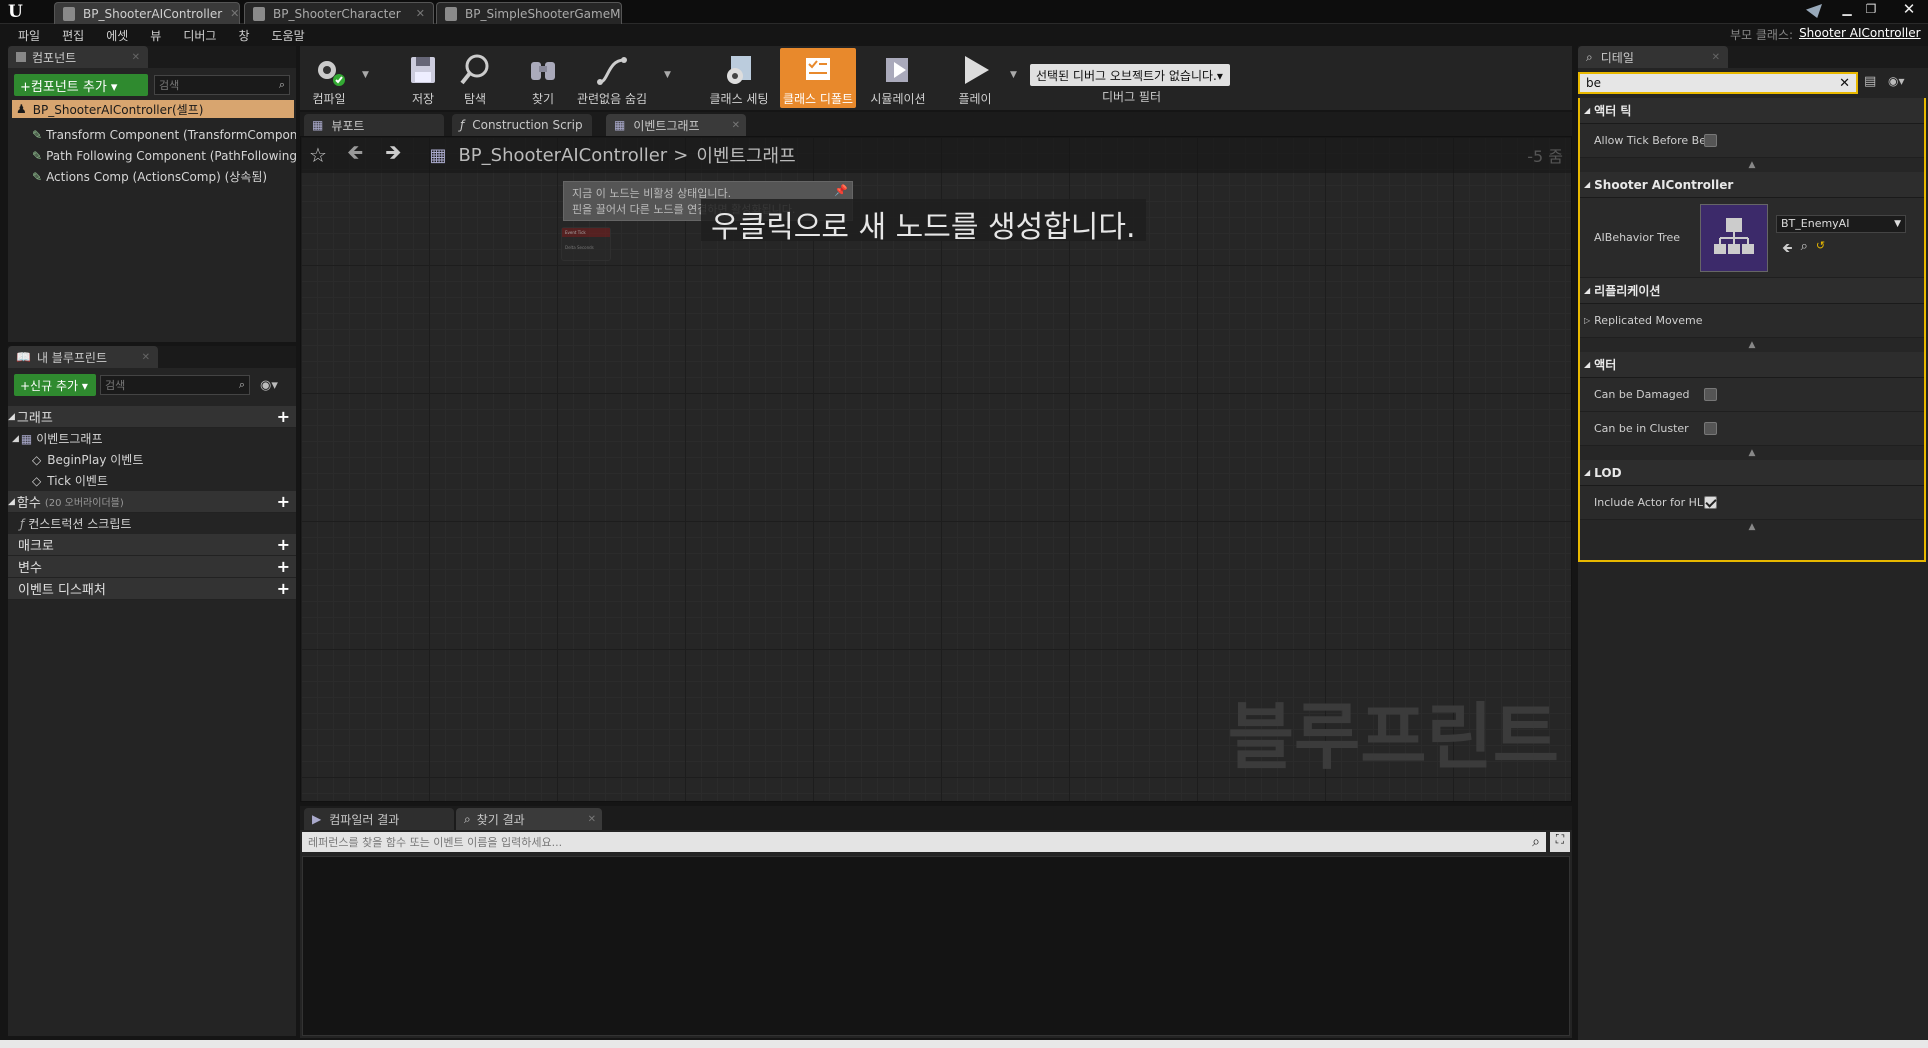  What do you see at coordinates (522, 125) in the screenshot?
I see `tab-construction-script: ƒ Construction Scrip` at bounding box center [522, 125].